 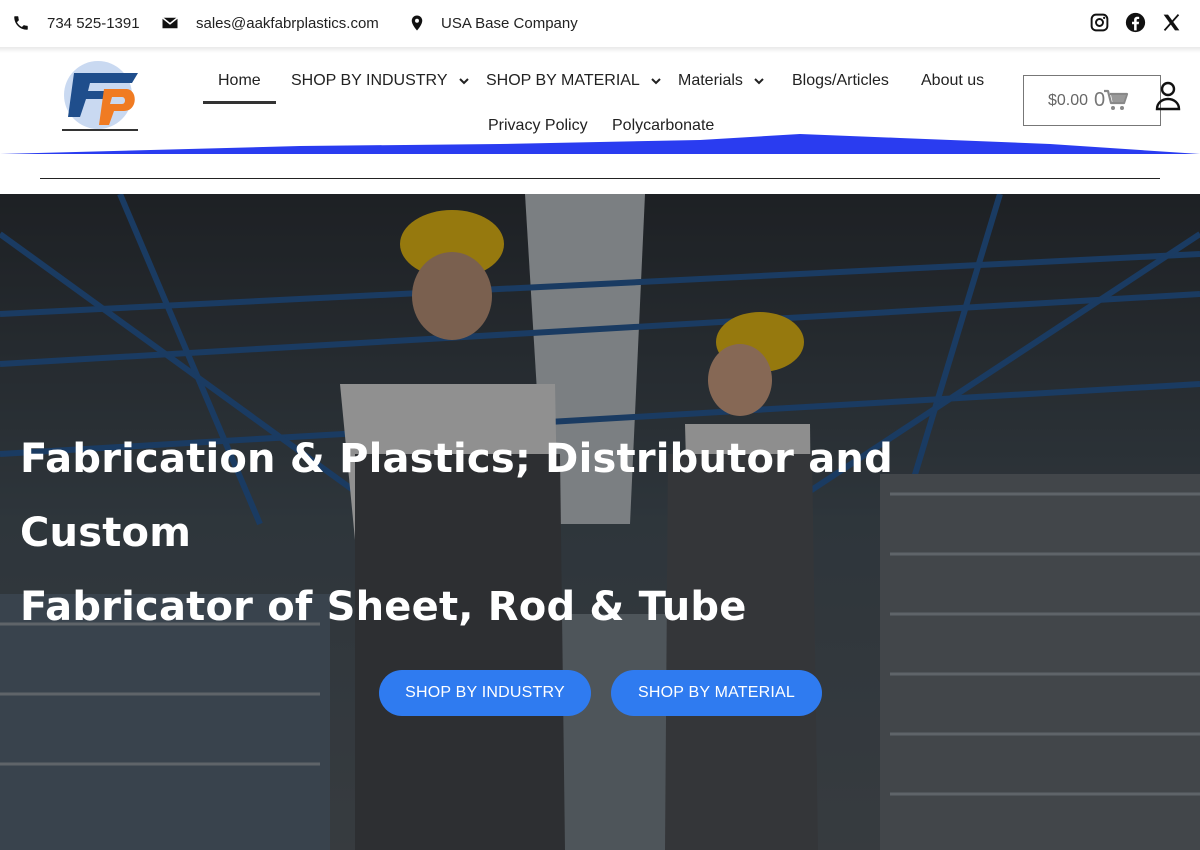 I want to click on user-account-icon, so click(x=1168, y=96).